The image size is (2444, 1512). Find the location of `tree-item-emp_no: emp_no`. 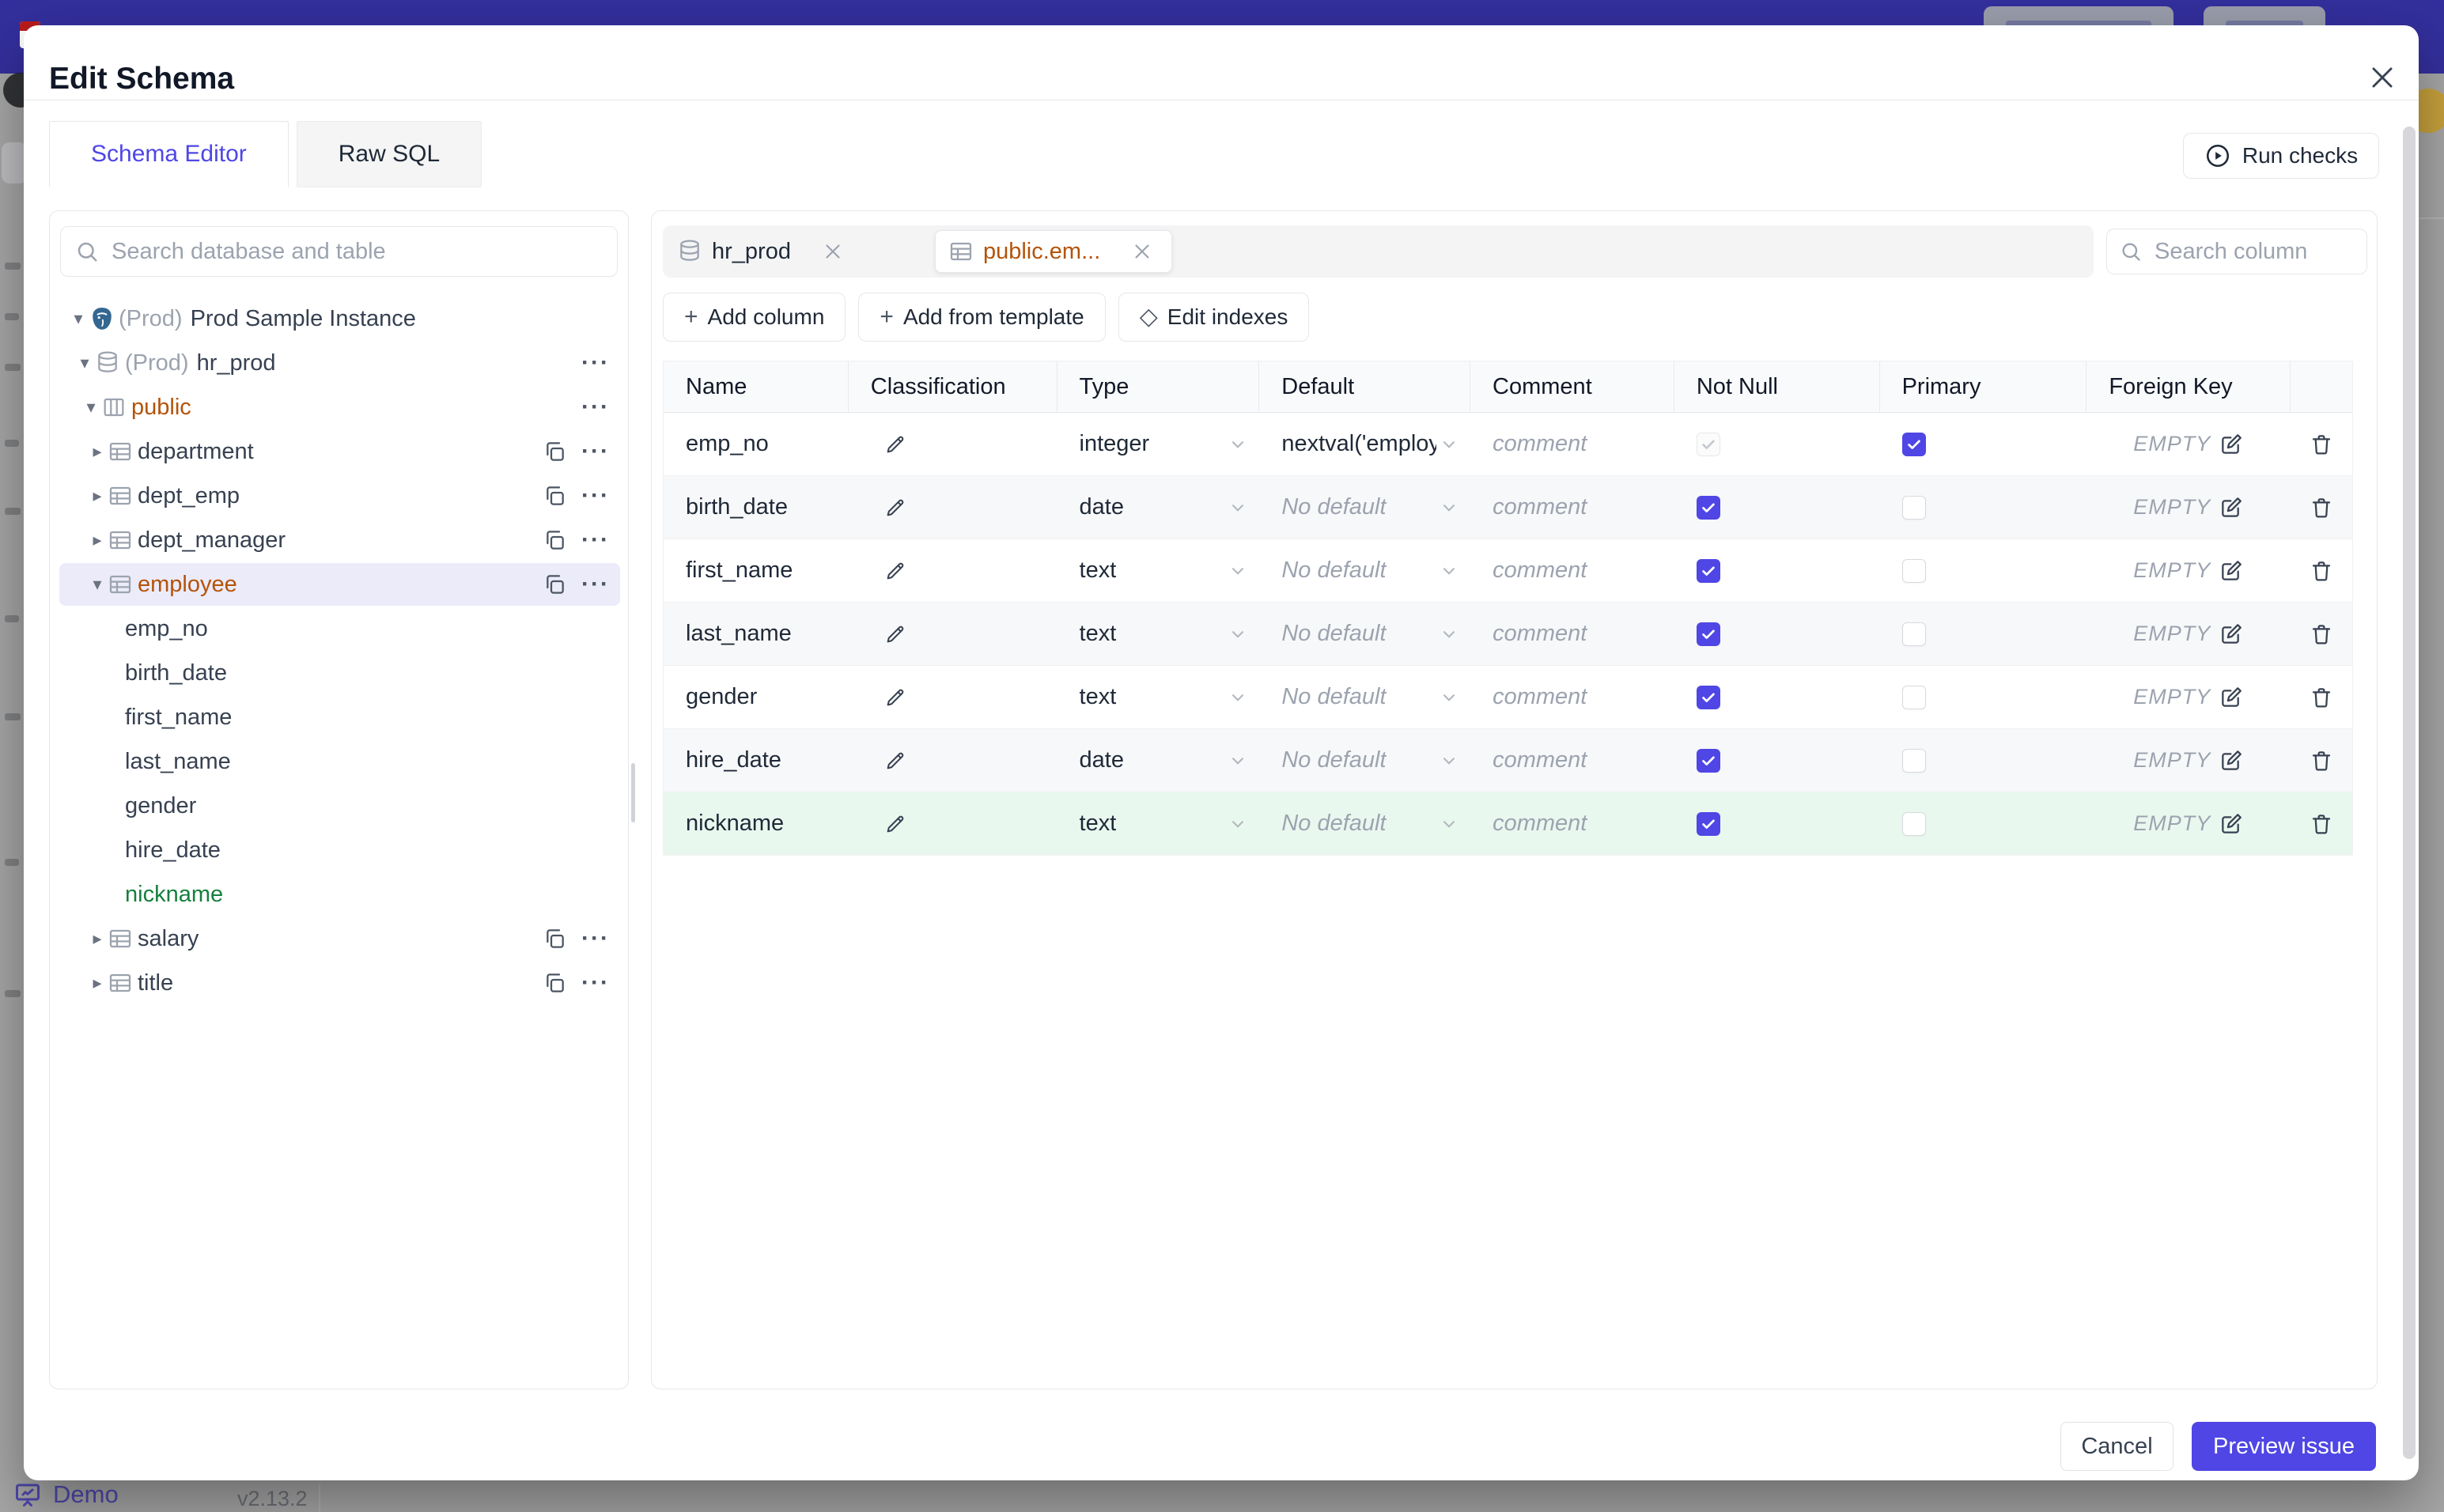

tree-item-emp_no: emp_no is located at coordinates (339, 629).